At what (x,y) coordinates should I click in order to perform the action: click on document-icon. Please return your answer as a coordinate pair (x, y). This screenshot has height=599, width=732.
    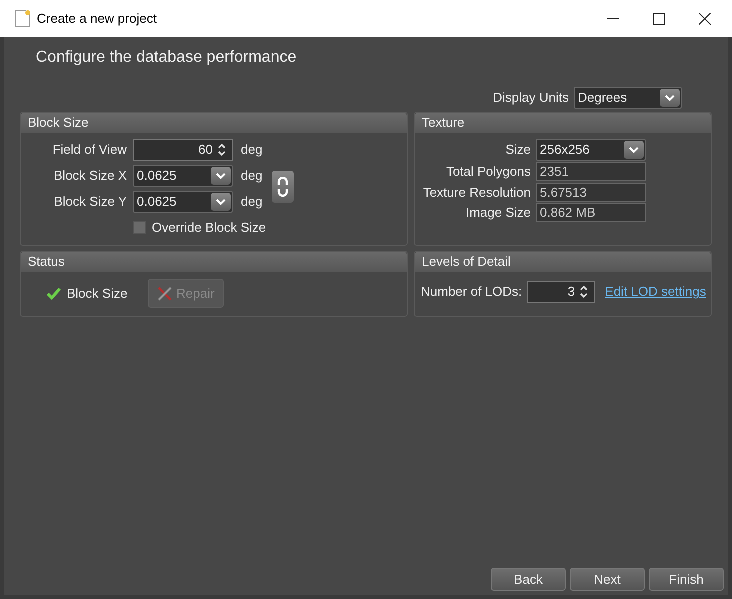
    Looking at the image, I should click on (23, 19).